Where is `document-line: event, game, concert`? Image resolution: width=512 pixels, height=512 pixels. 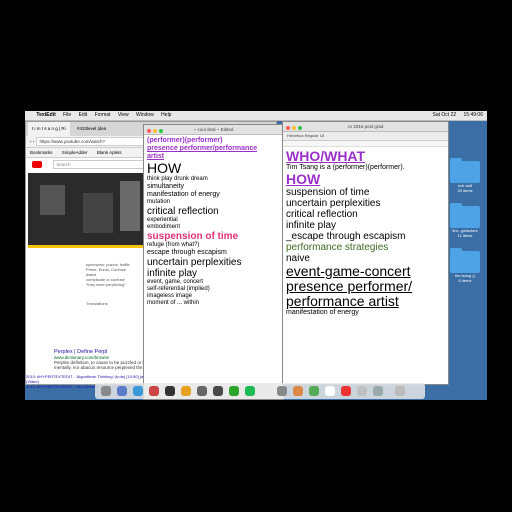
document-line: event, game, concert is located at coordinates (213, 282).